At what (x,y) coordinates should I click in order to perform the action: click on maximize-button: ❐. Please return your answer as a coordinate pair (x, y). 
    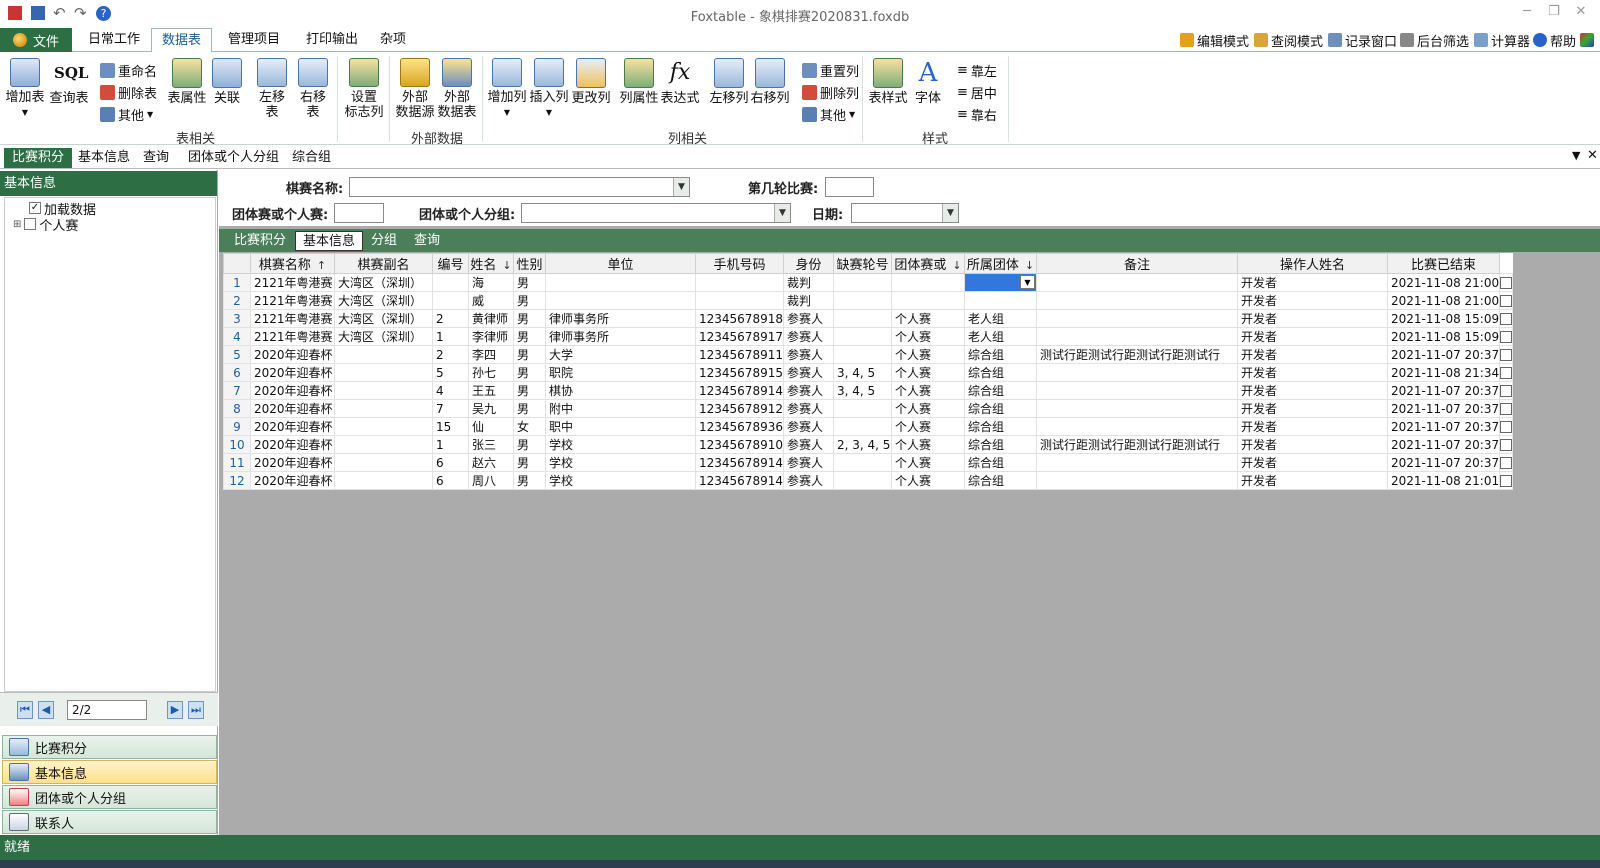
    Looking at the image, I should click on (1554, 13).